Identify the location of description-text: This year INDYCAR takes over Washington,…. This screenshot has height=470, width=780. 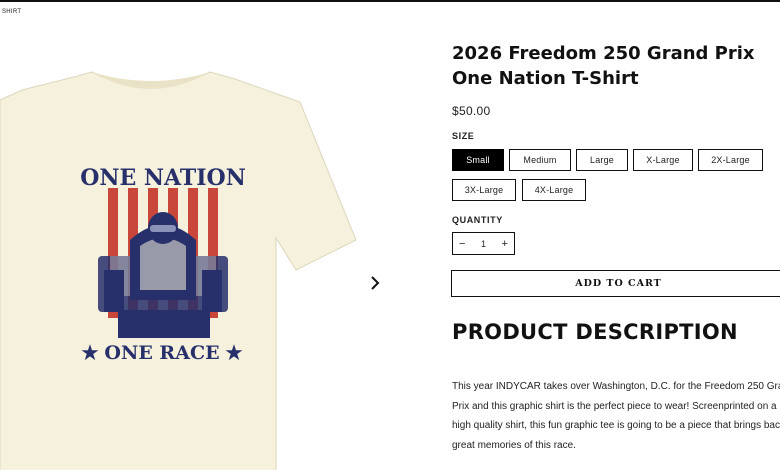
(616, 416).